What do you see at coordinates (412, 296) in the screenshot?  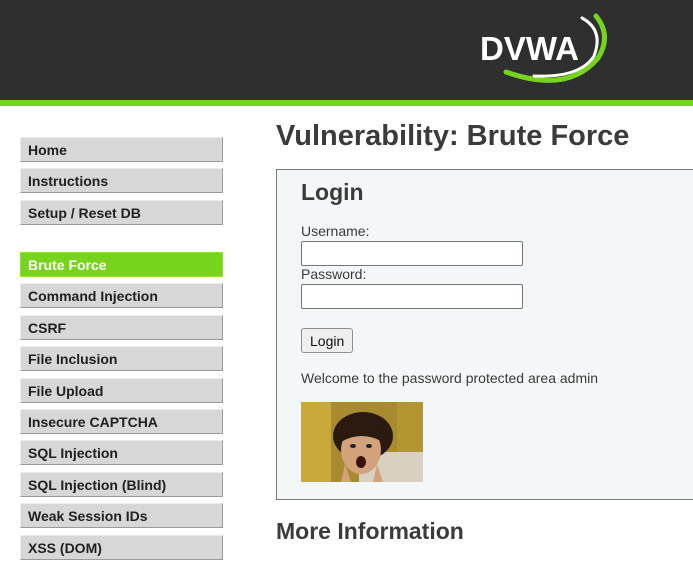 I see `password-input` at bounding box center [412, 296].